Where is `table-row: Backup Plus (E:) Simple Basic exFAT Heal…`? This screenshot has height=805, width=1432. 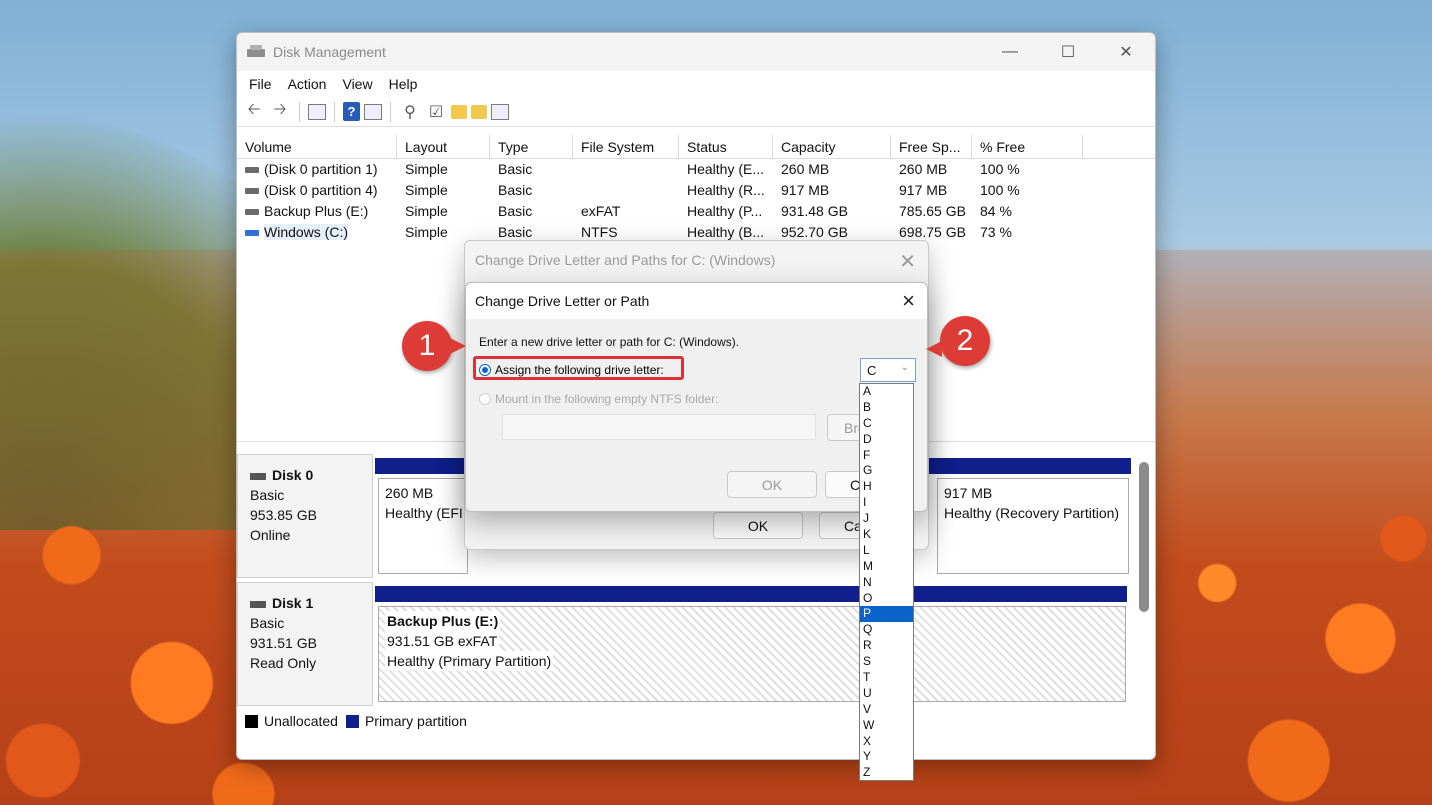 table-row: Backup Plus (E:) Simple Basic exFAT Heal… is located at coordinates (696, 211).